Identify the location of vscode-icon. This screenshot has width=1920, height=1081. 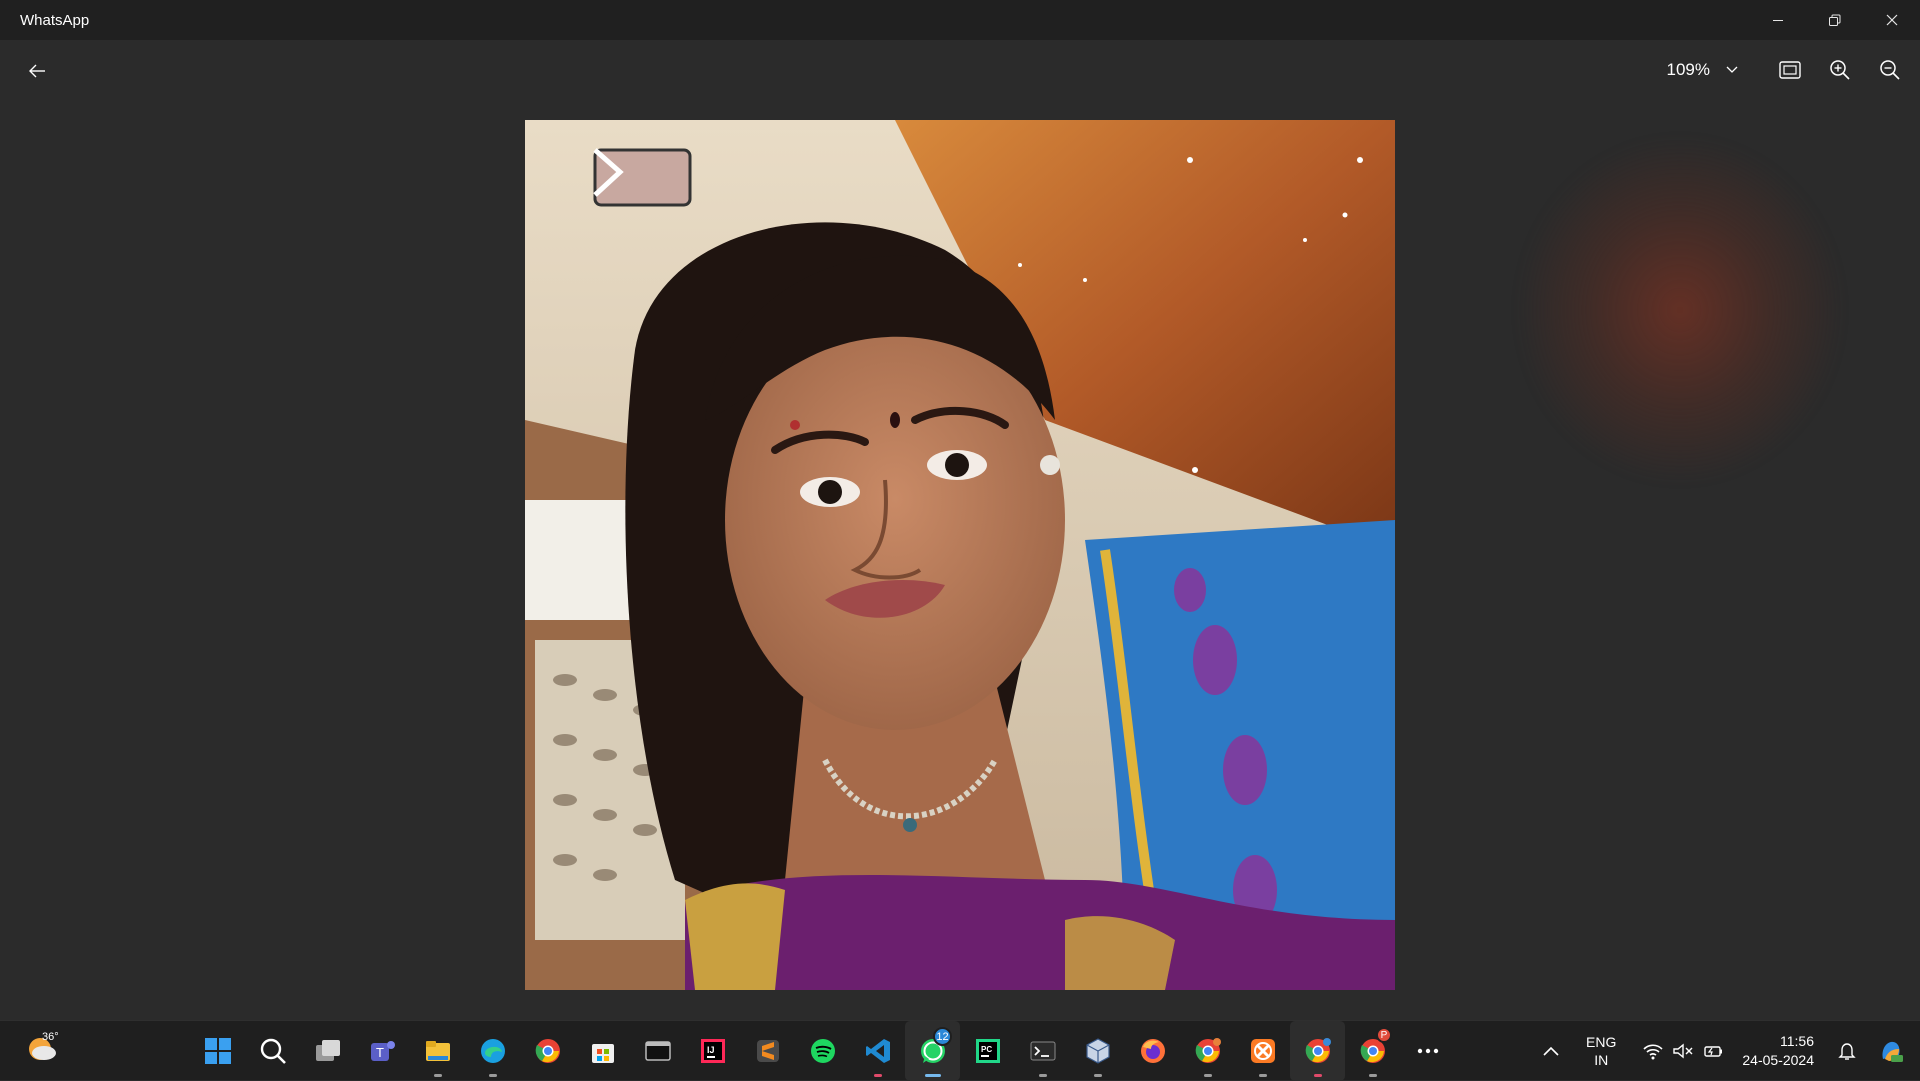
(877, 1051).